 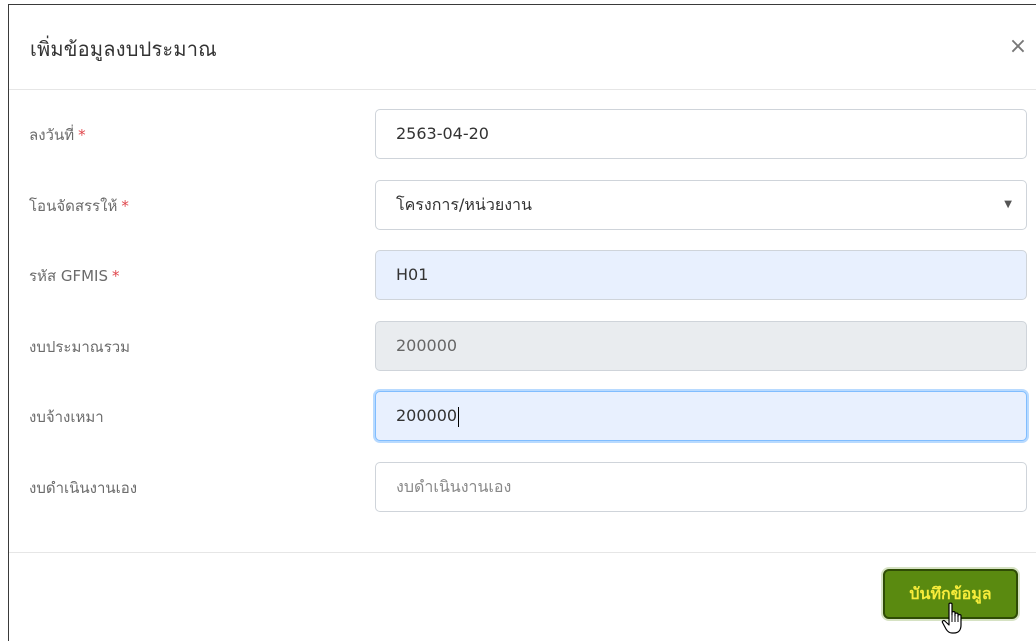 I want to click on hand-pointer-cursor-icon, so click(x=951, y=618).